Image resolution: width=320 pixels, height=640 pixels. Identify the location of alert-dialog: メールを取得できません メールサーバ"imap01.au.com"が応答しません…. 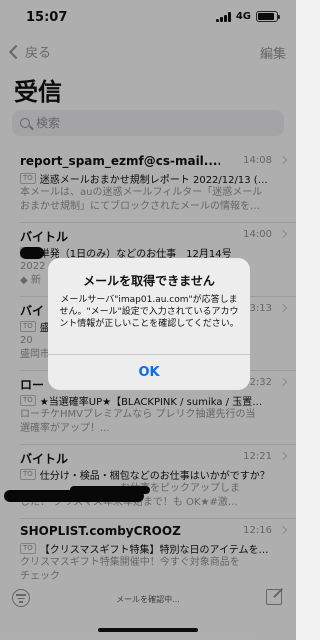
(149, 324).